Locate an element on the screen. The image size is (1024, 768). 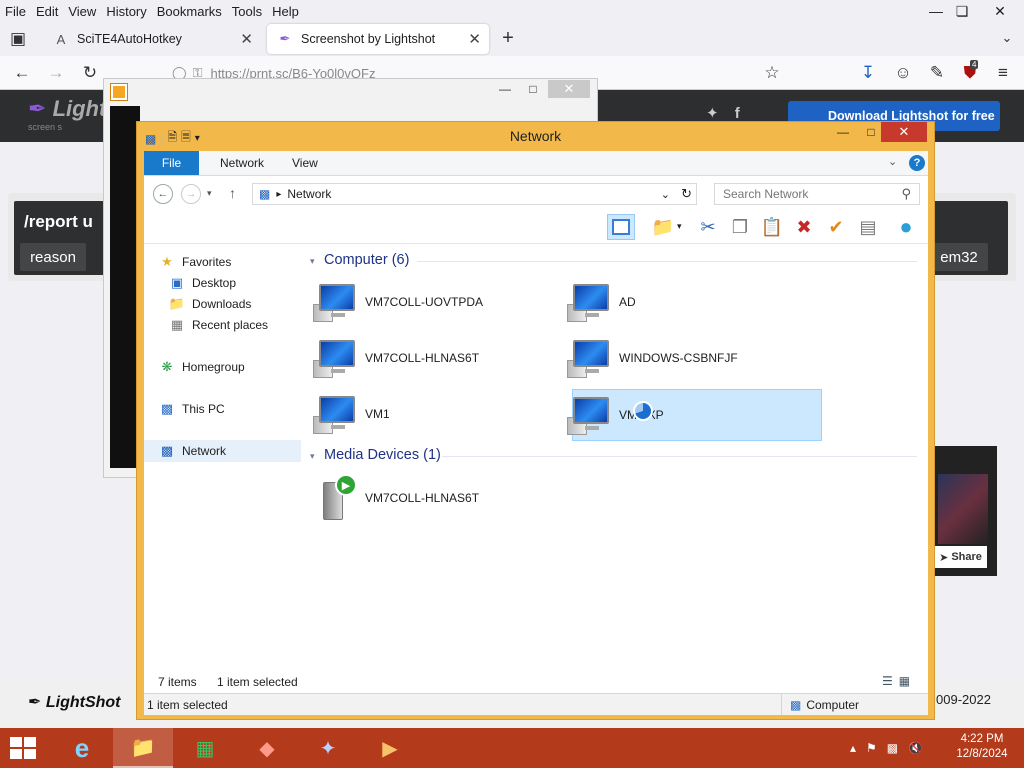
browser-close-button: ✕ is located at coordinates (1000, 11).